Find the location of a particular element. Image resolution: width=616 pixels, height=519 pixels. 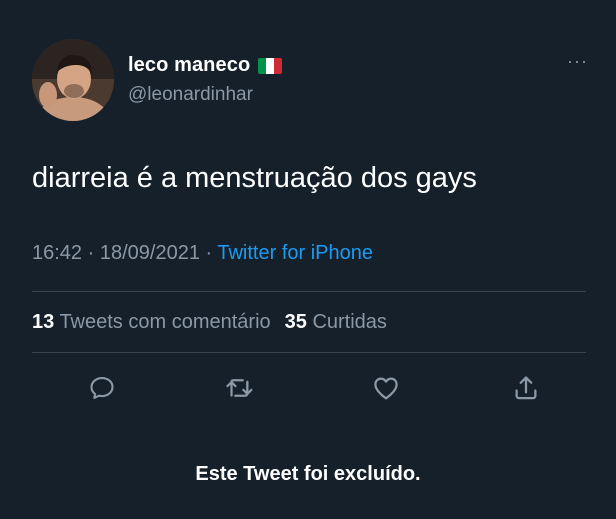

quote-tweets-label: Tweets com comentário is located at coordinates (162, 322).